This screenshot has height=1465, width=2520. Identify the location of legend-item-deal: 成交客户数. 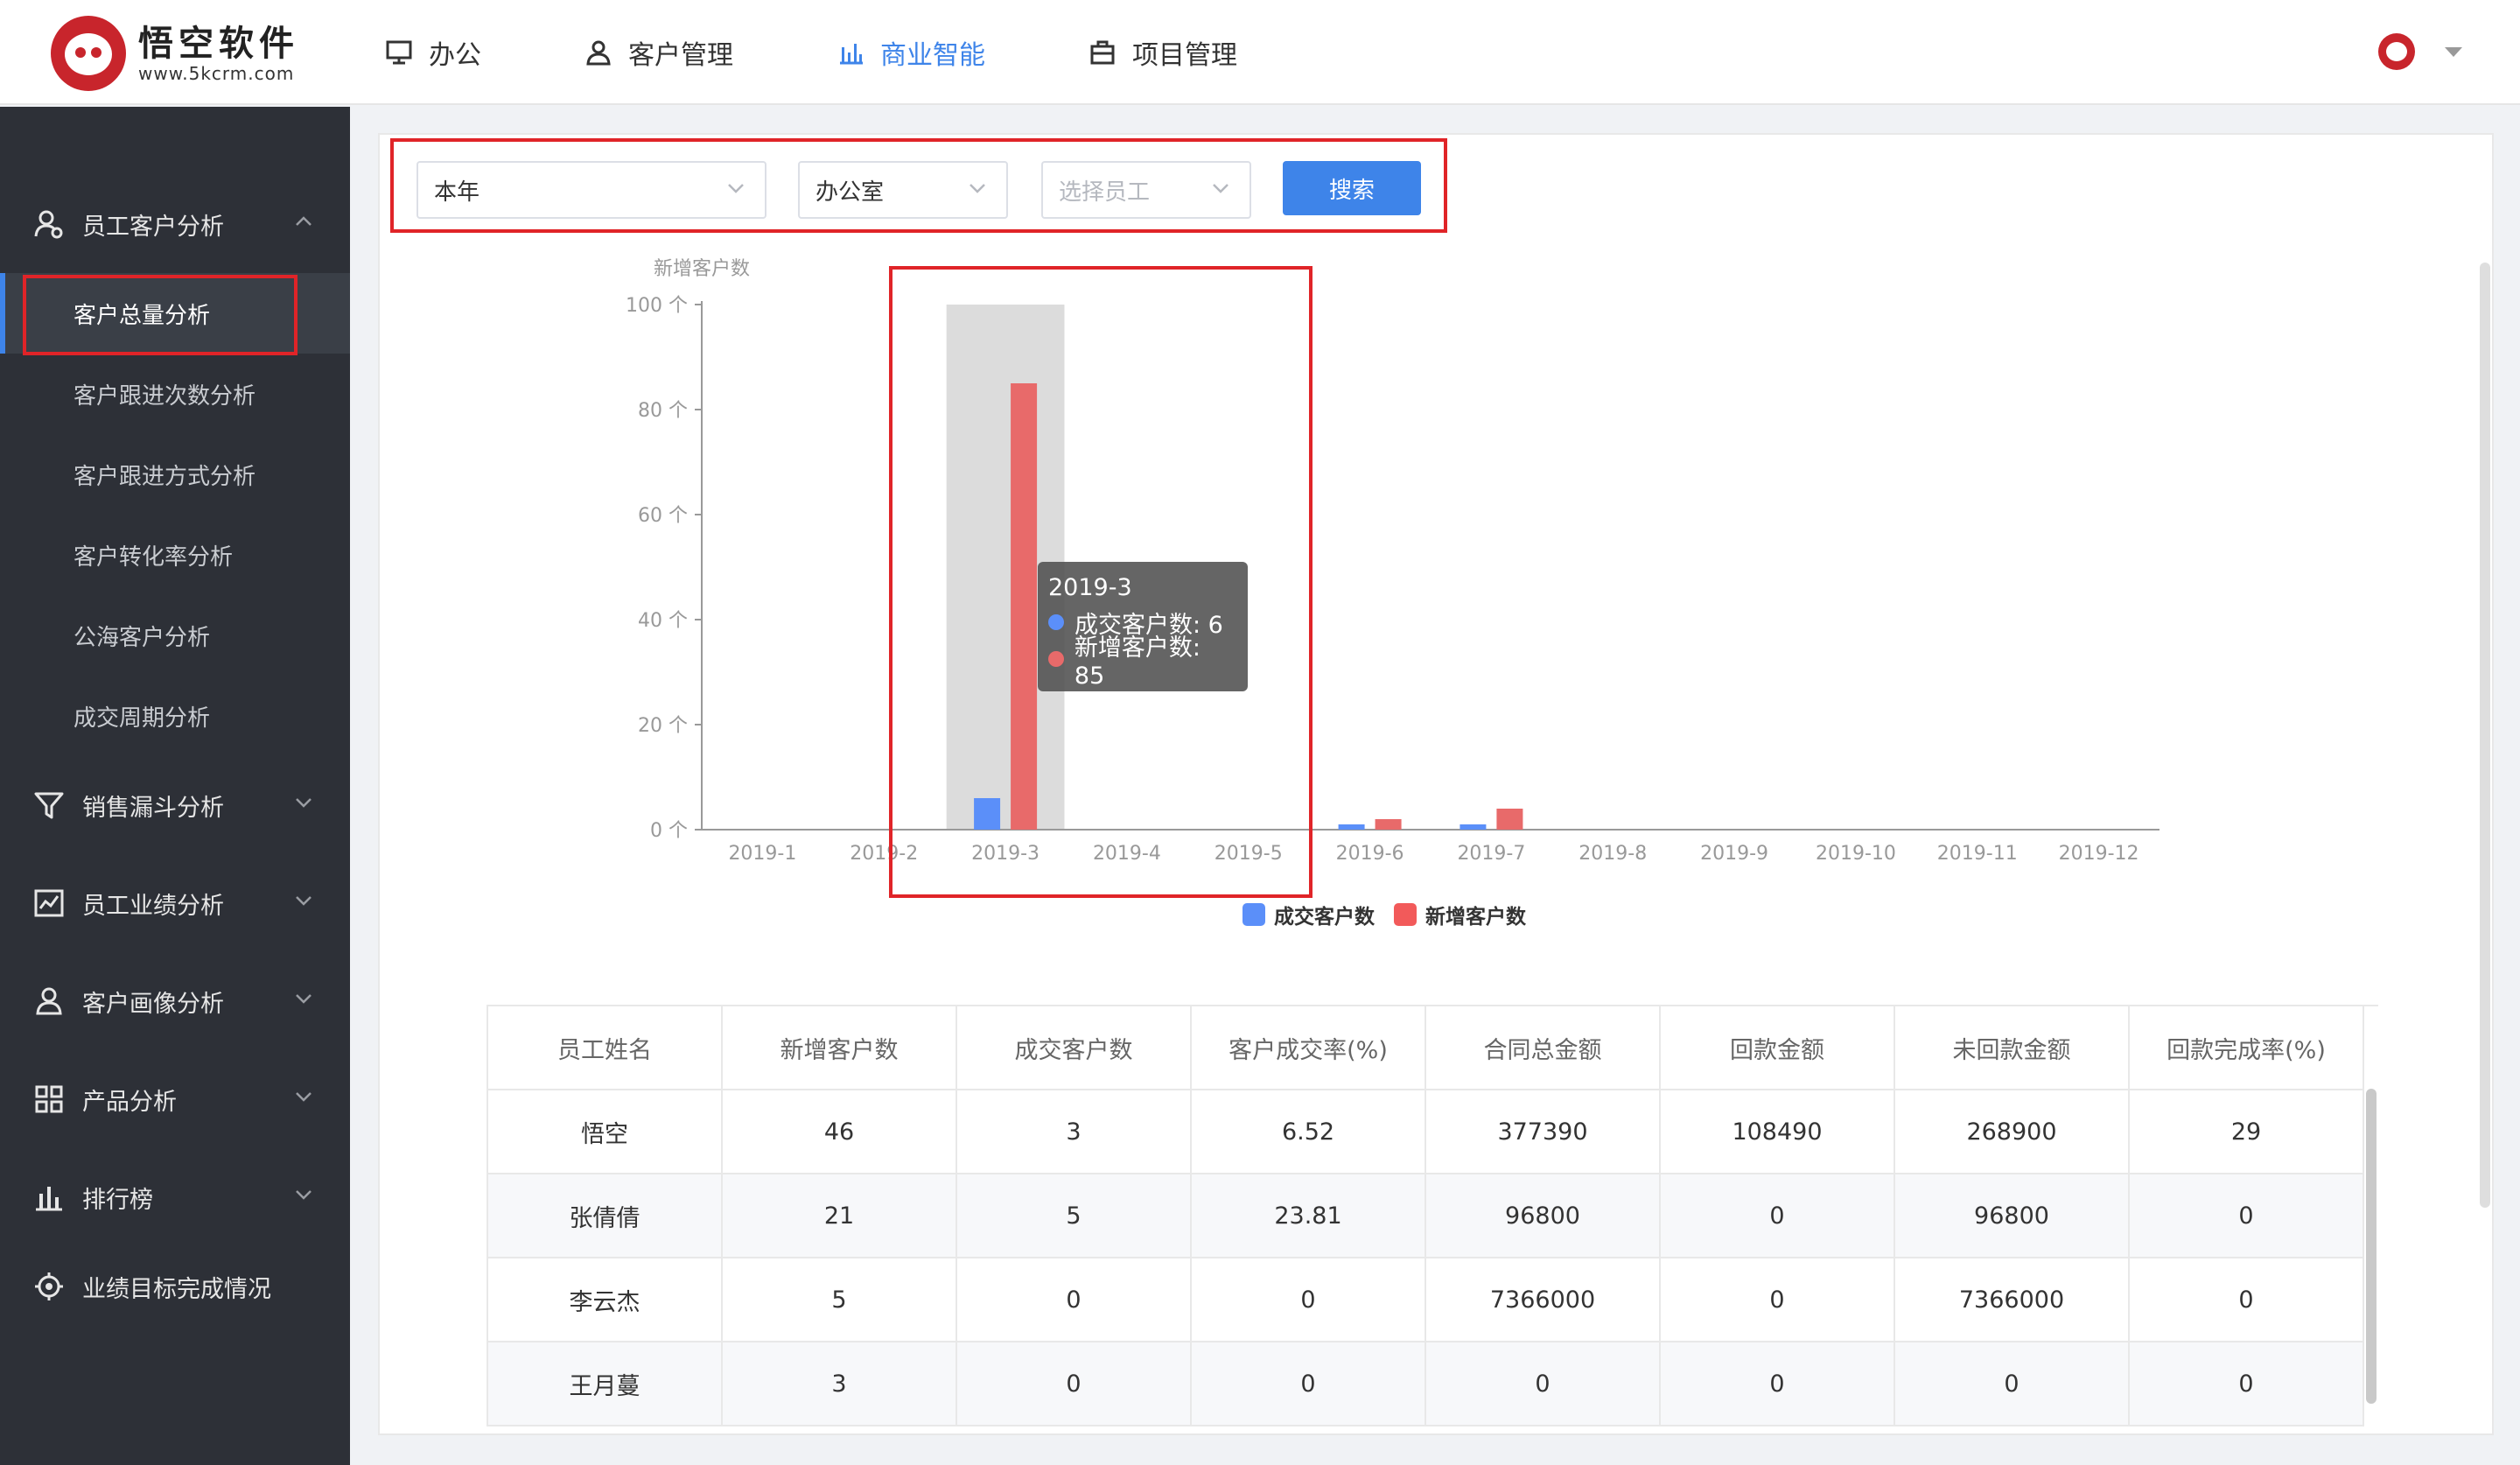
(1308, 914).